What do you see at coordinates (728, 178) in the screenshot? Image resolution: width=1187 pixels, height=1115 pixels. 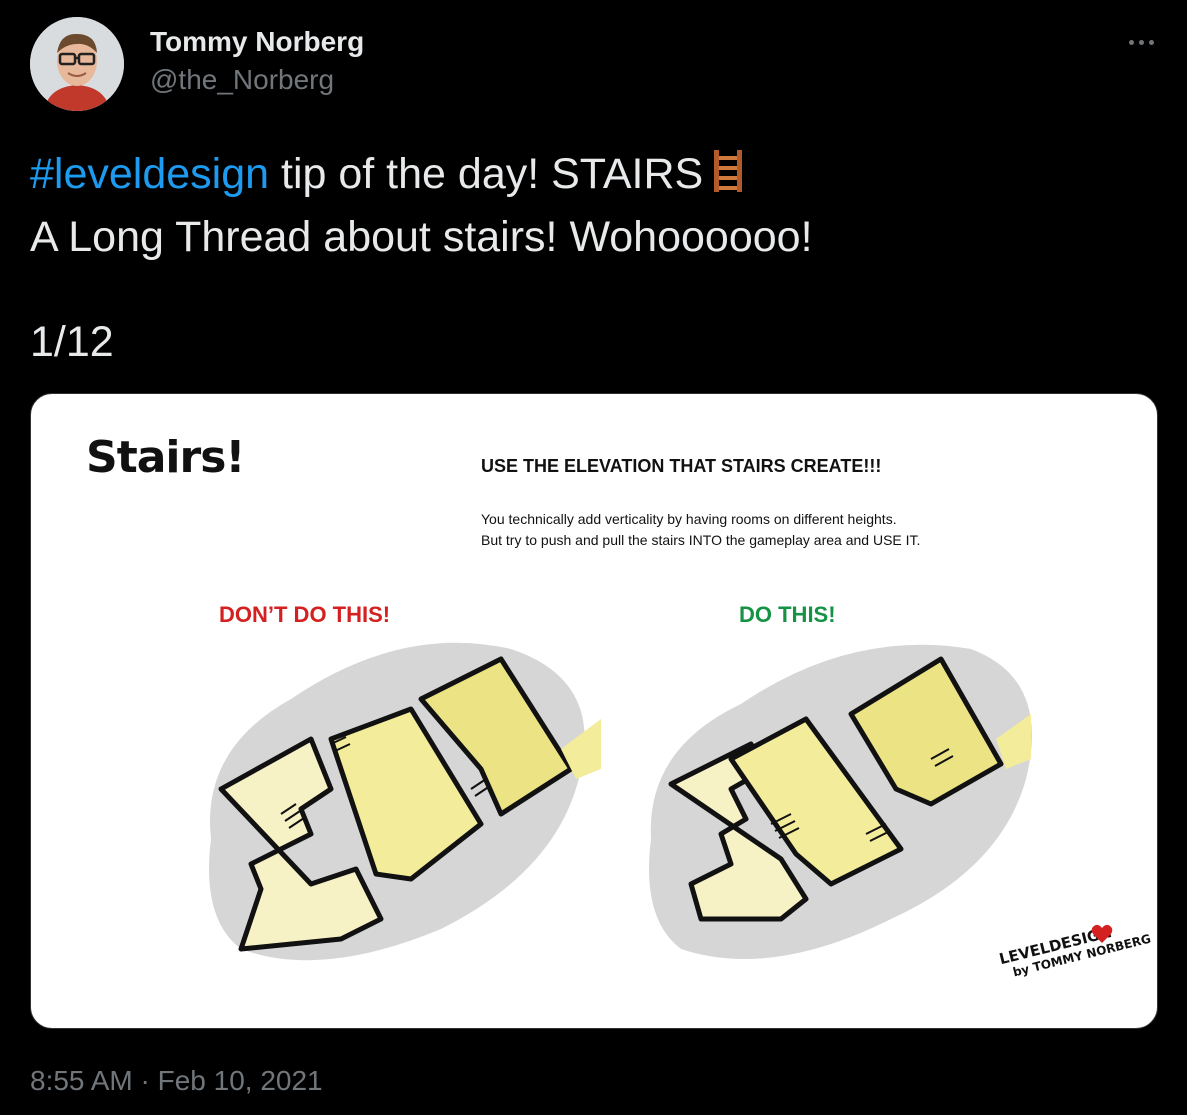 I see `ladder-icon` at bounding box center [728, 178].